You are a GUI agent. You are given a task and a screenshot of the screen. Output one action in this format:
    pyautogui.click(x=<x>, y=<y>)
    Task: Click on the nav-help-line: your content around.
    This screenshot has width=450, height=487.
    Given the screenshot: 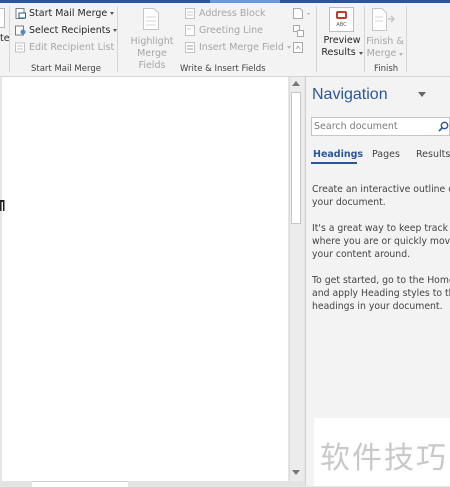 What is the action you would take?
    pyautogui.click(x=361, y=254)
    